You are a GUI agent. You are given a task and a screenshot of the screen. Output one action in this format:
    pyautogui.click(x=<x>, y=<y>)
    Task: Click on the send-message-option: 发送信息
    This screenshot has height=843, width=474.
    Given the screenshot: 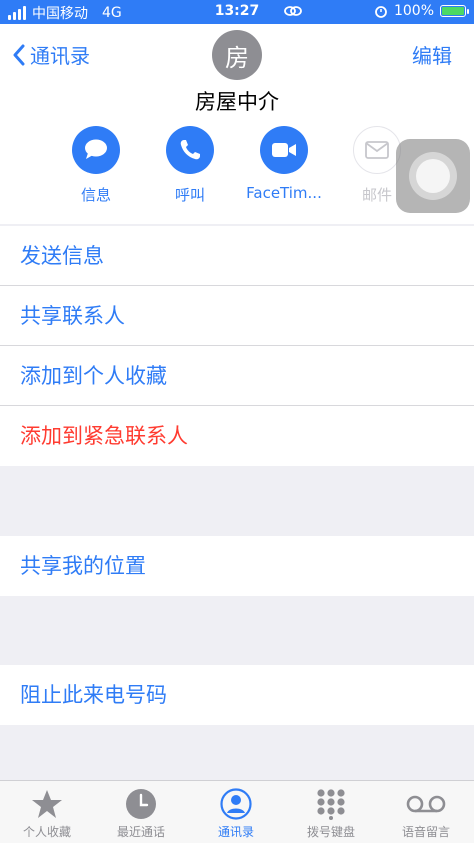 What is the action you would take?
    pyautogui.click(x=237, y=256)
    